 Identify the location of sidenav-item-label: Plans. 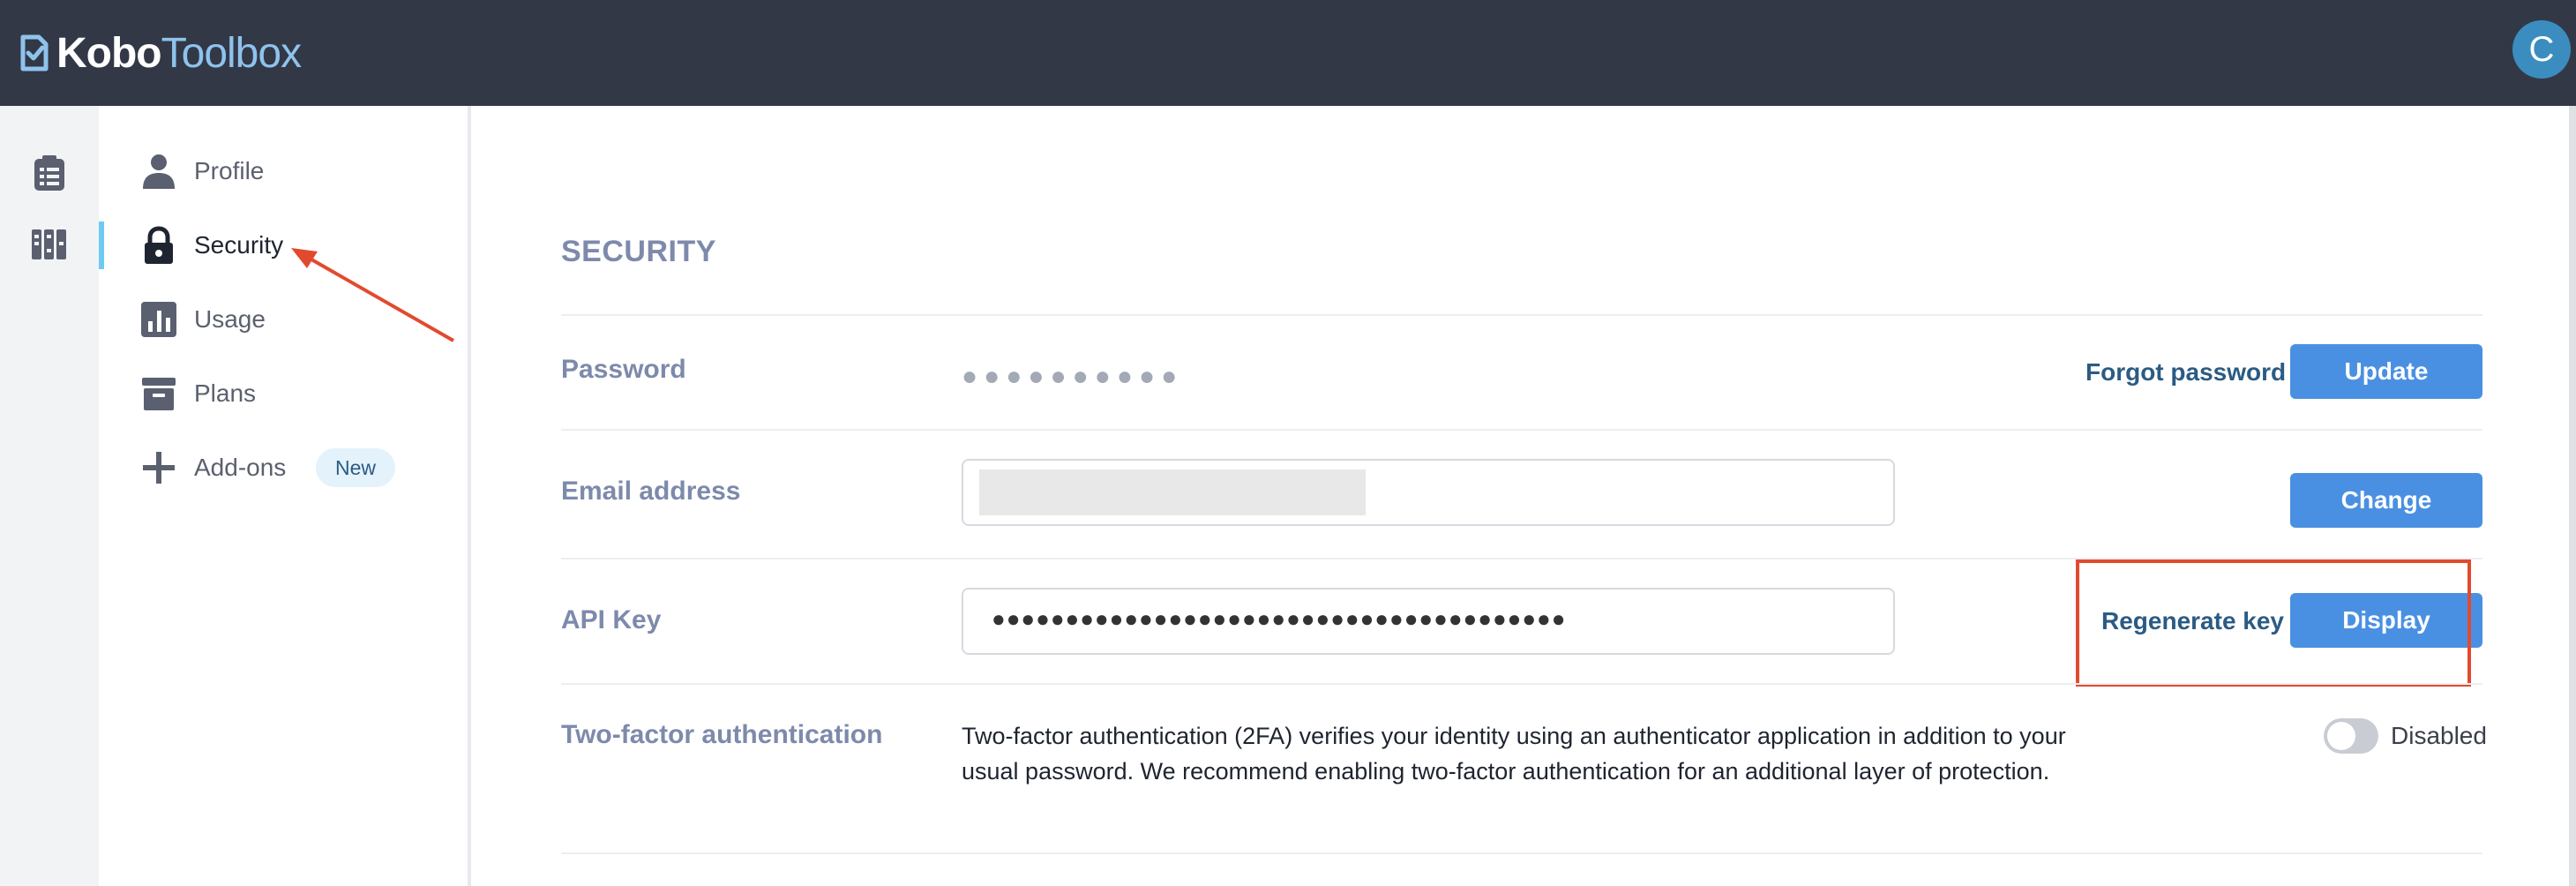
(226, 393).